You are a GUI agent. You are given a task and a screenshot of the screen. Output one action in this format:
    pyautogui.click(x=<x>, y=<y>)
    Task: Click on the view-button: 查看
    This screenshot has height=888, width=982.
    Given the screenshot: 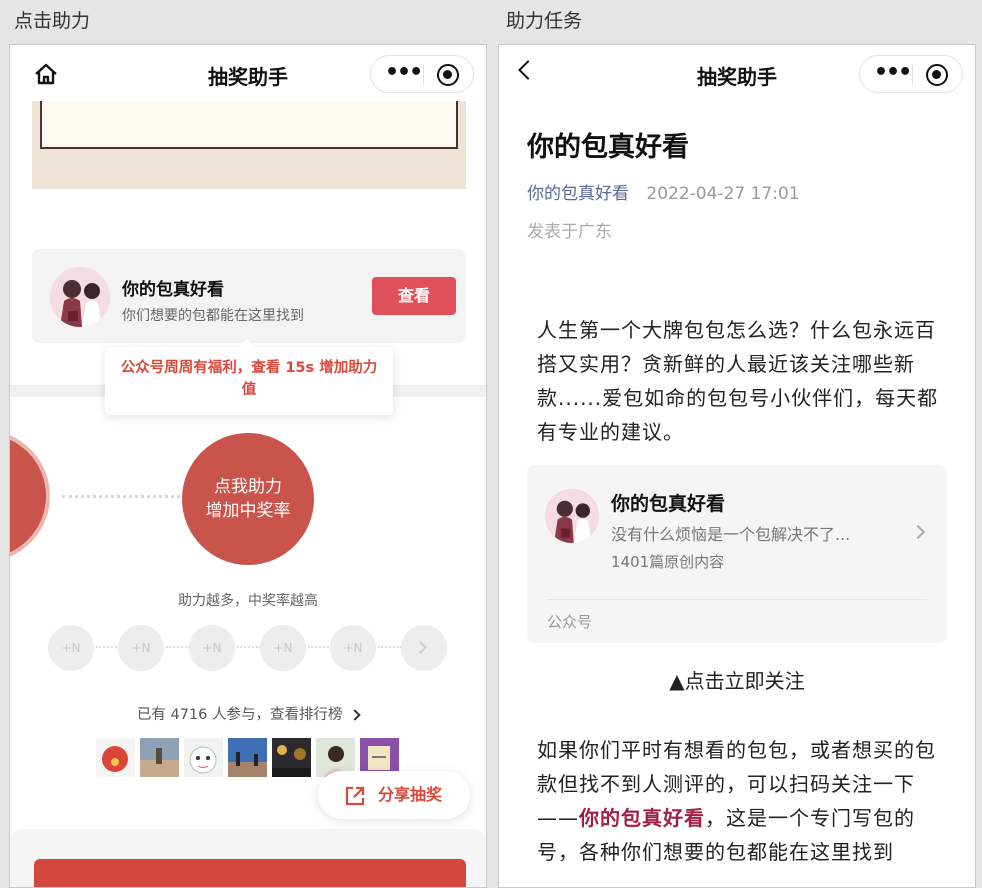 What is the action you would take?
    pyautogui.click(x=414, y=296)
    